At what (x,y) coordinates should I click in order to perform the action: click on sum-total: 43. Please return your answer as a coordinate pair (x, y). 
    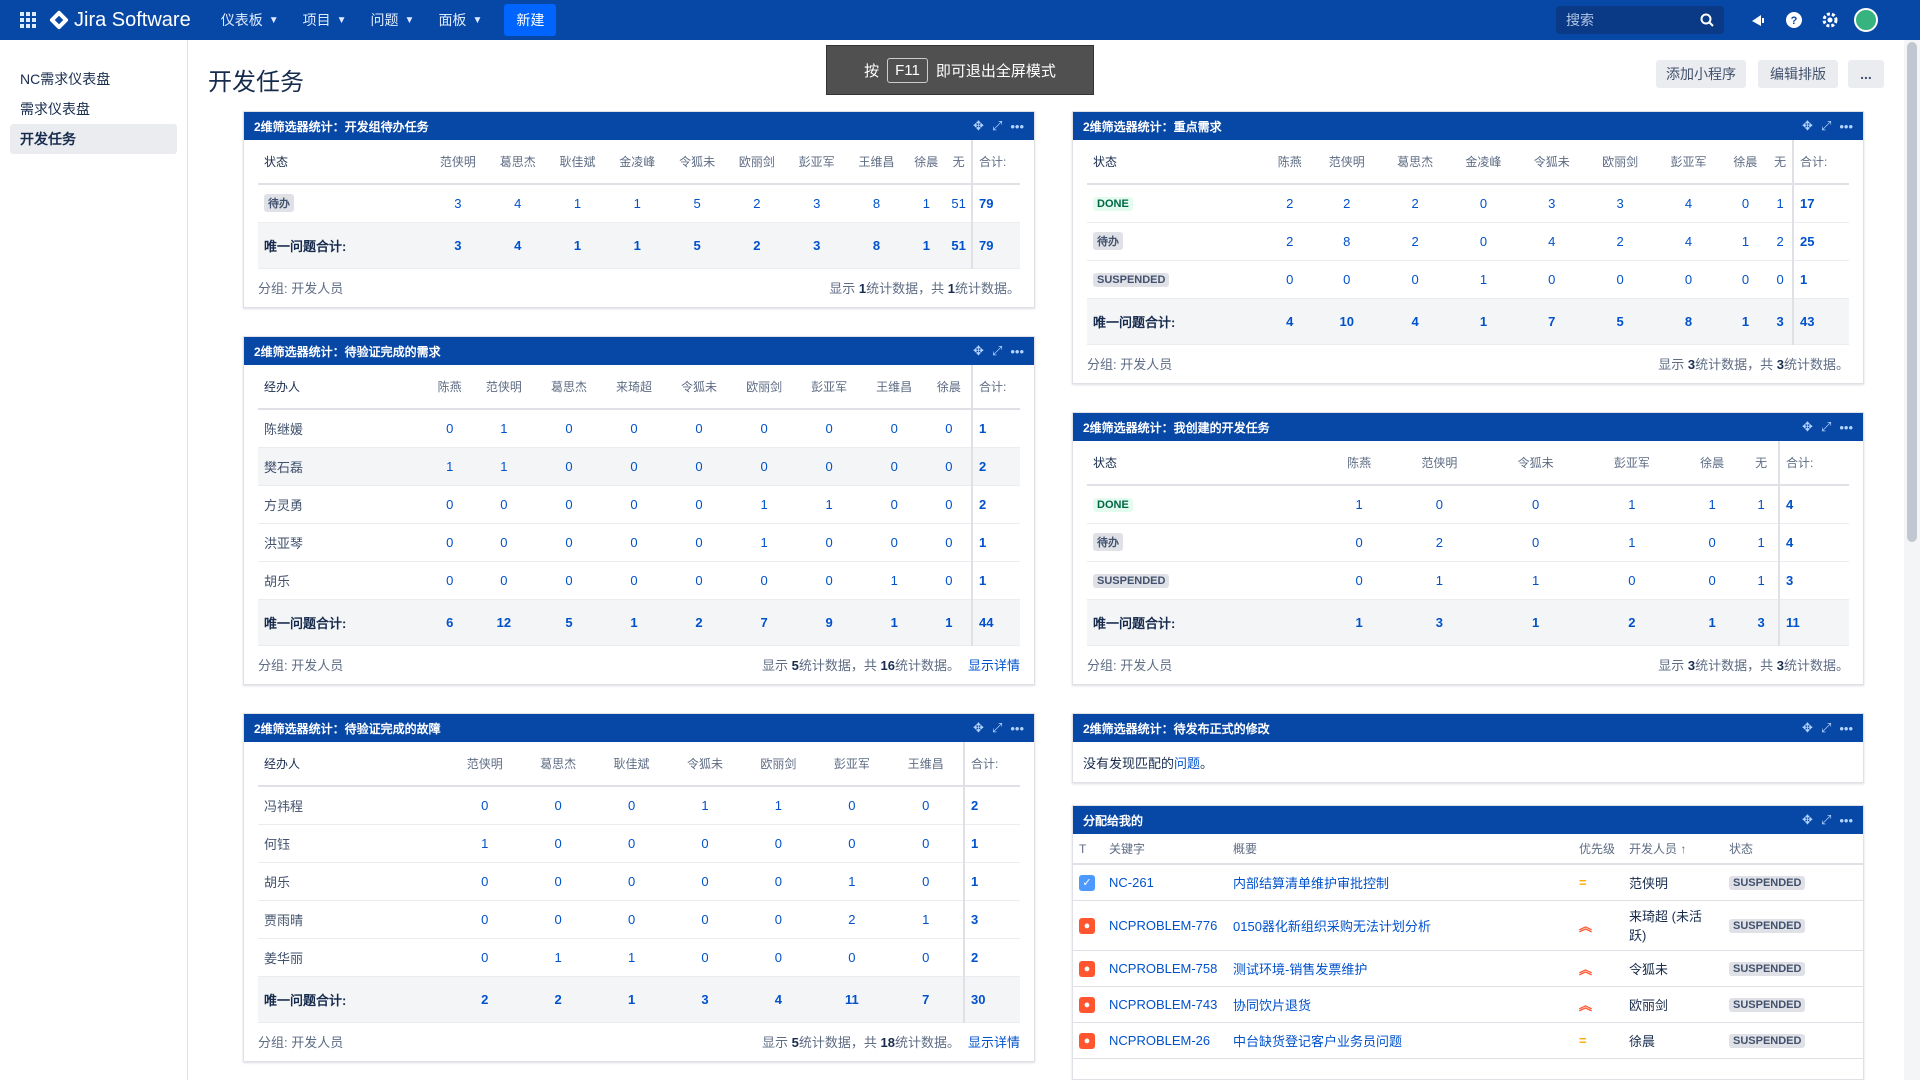
    Looking at the image, I should click on (1820, 321).